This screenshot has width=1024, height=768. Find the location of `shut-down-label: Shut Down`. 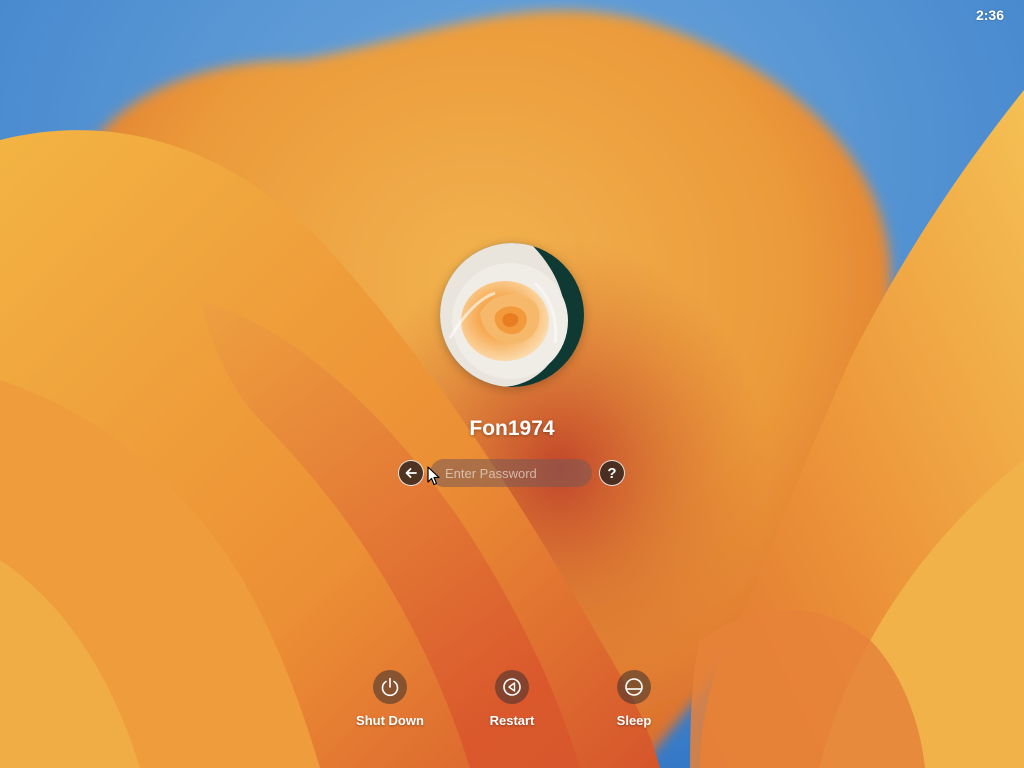

shut-down-label: Shut Down is located at coordinates (390, 720).